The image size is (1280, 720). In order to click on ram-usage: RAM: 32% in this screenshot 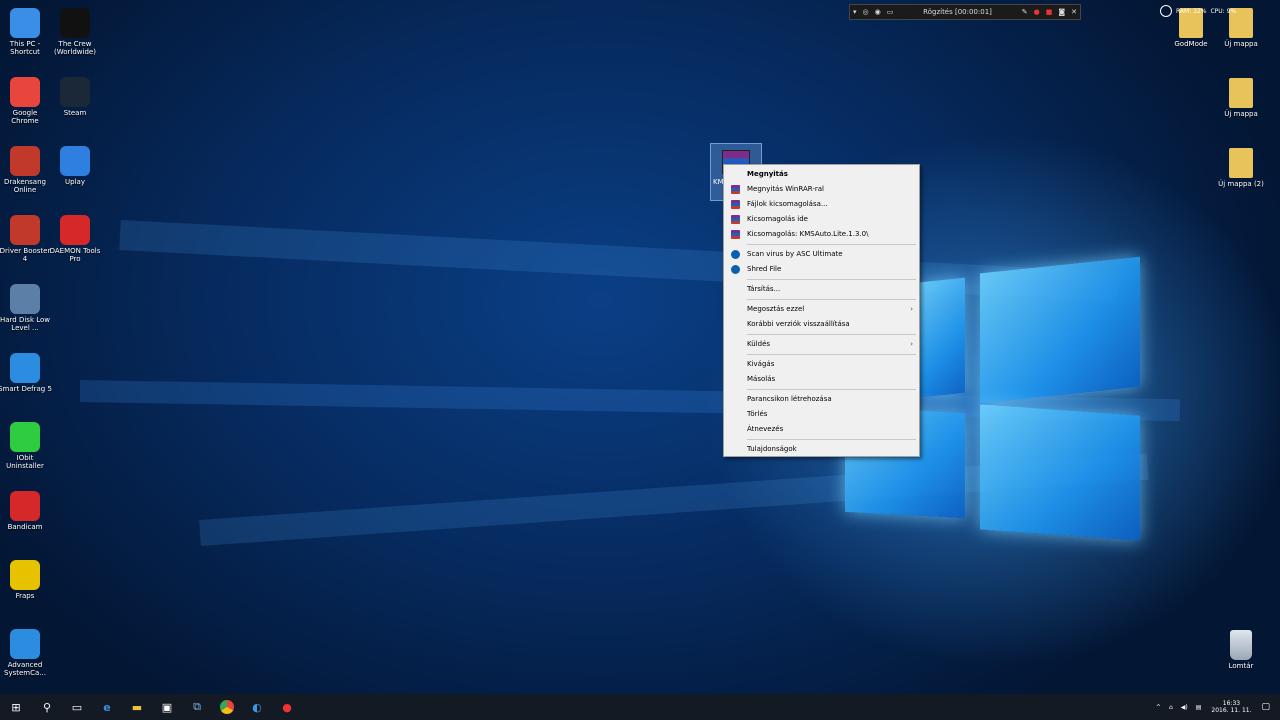, I will do `click(1191, 11)`.